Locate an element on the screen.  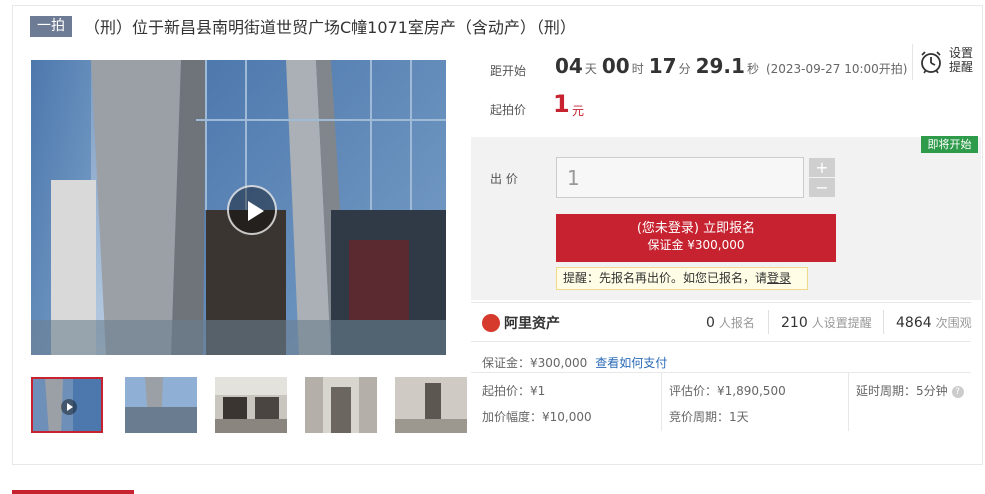
countdown-minutes-unit: 分 is located at coordinates (684, 69).